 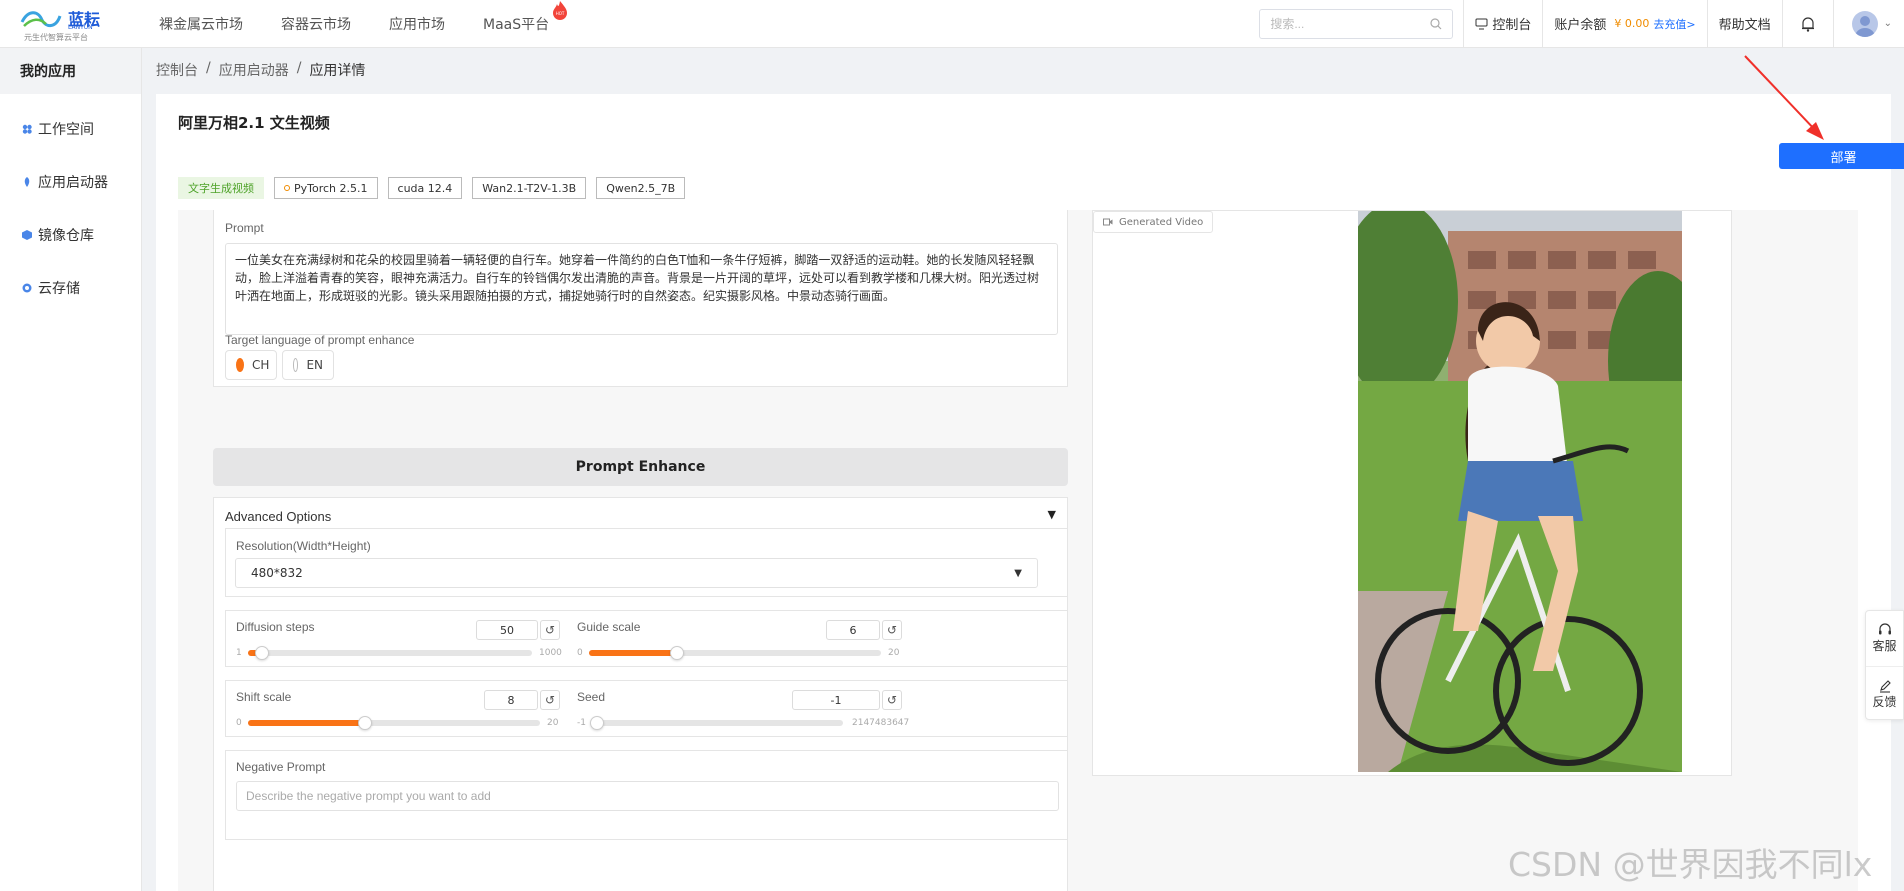 I want to click on help-docs-label: 帮助文档, so click(x=1744, y=25).